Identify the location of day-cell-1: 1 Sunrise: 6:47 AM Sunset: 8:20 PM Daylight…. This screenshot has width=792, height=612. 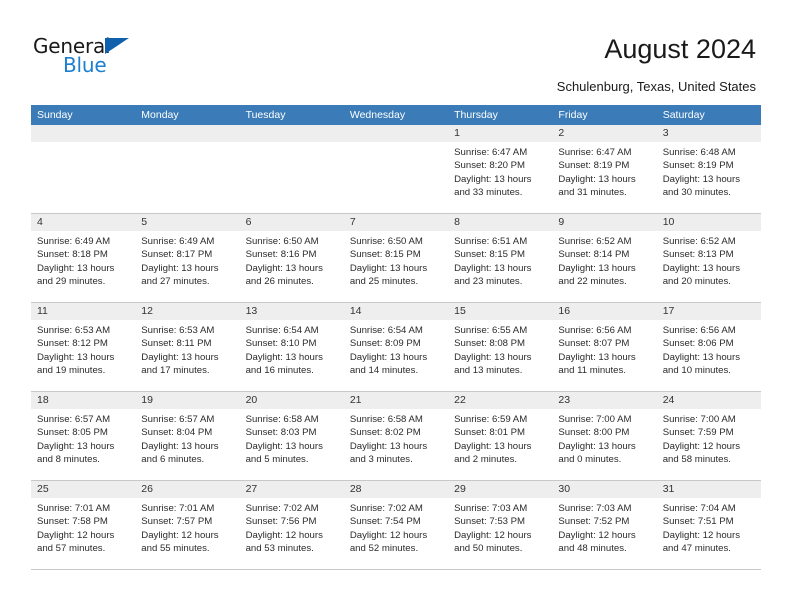
(500, 169).